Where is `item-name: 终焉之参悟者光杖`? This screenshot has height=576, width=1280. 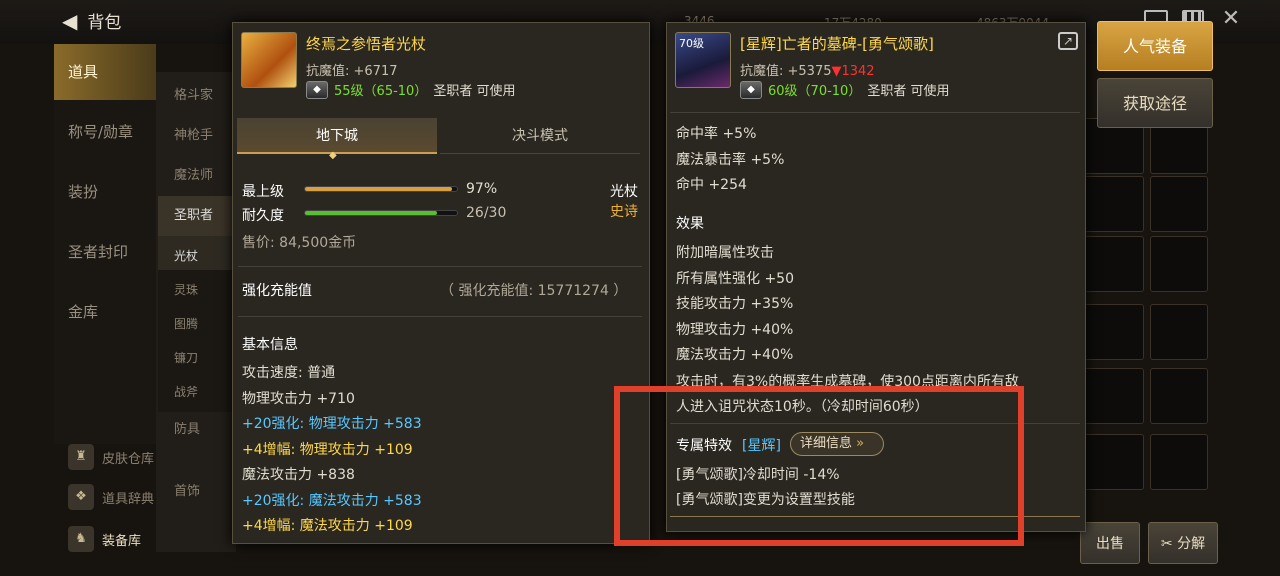
item-name: 终焉之参悟者光杖 is located at coordinates (366, 44).